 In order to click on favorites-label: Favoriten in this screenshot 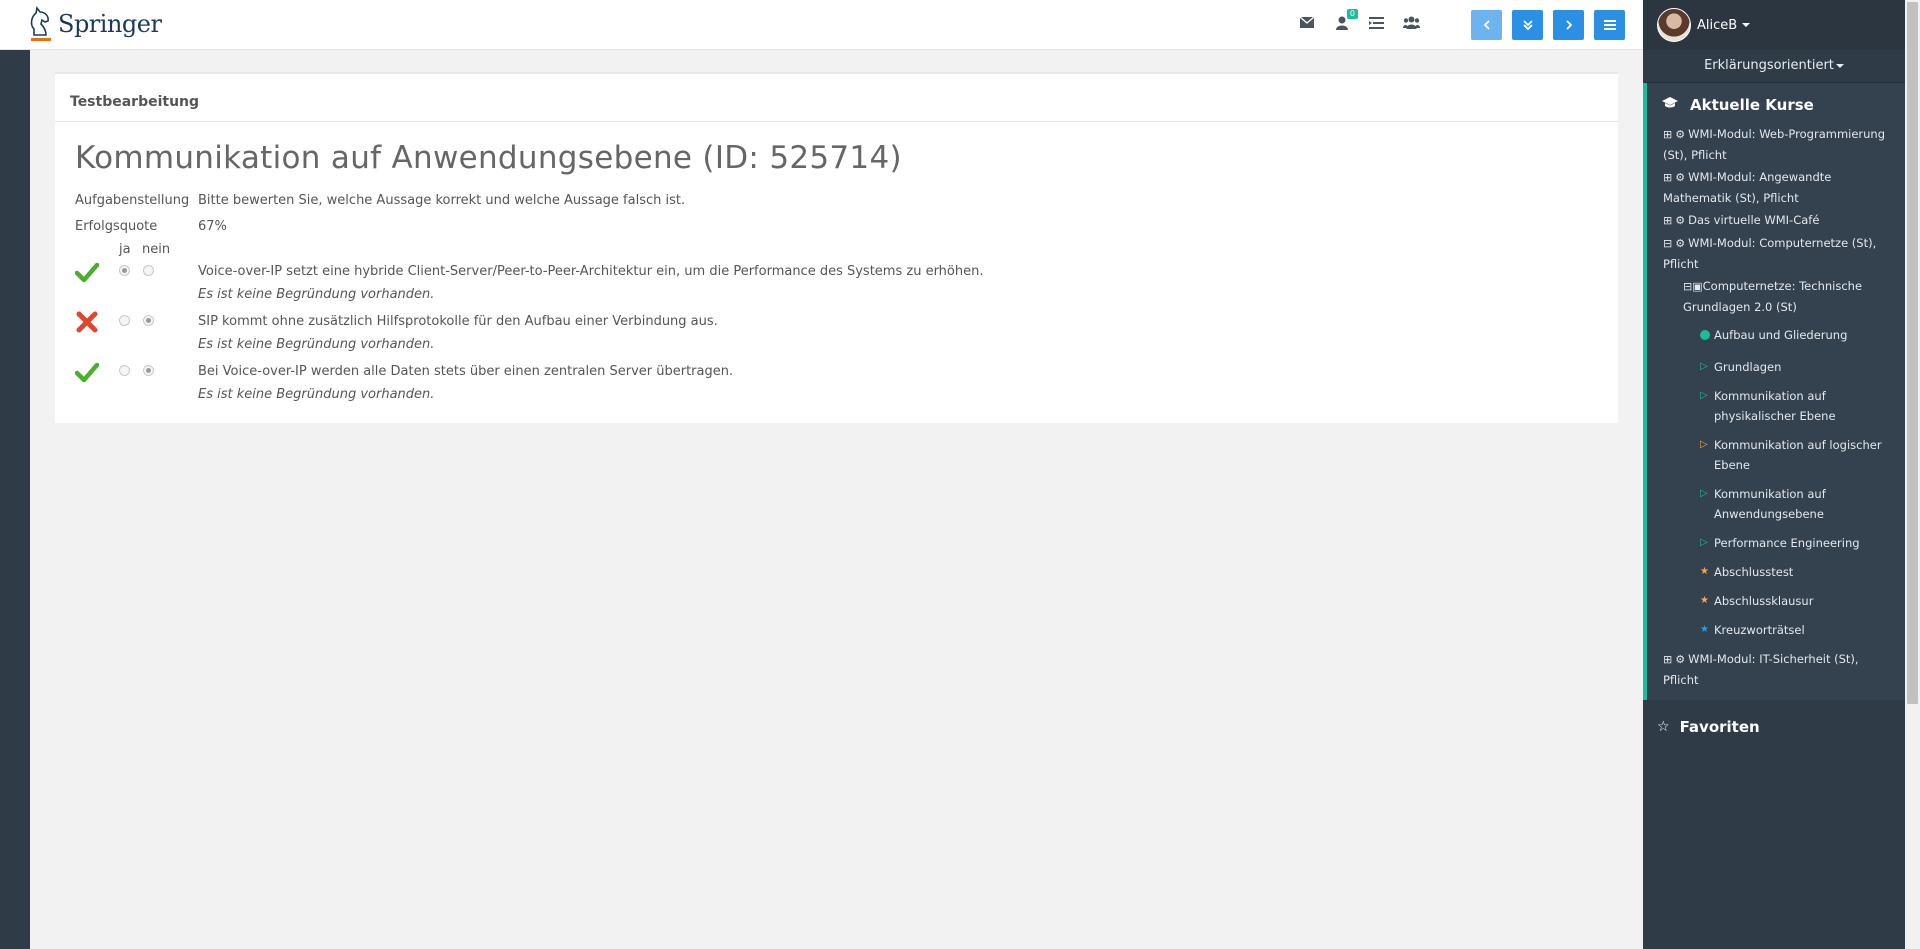, I will do `click(1719, 727)`.